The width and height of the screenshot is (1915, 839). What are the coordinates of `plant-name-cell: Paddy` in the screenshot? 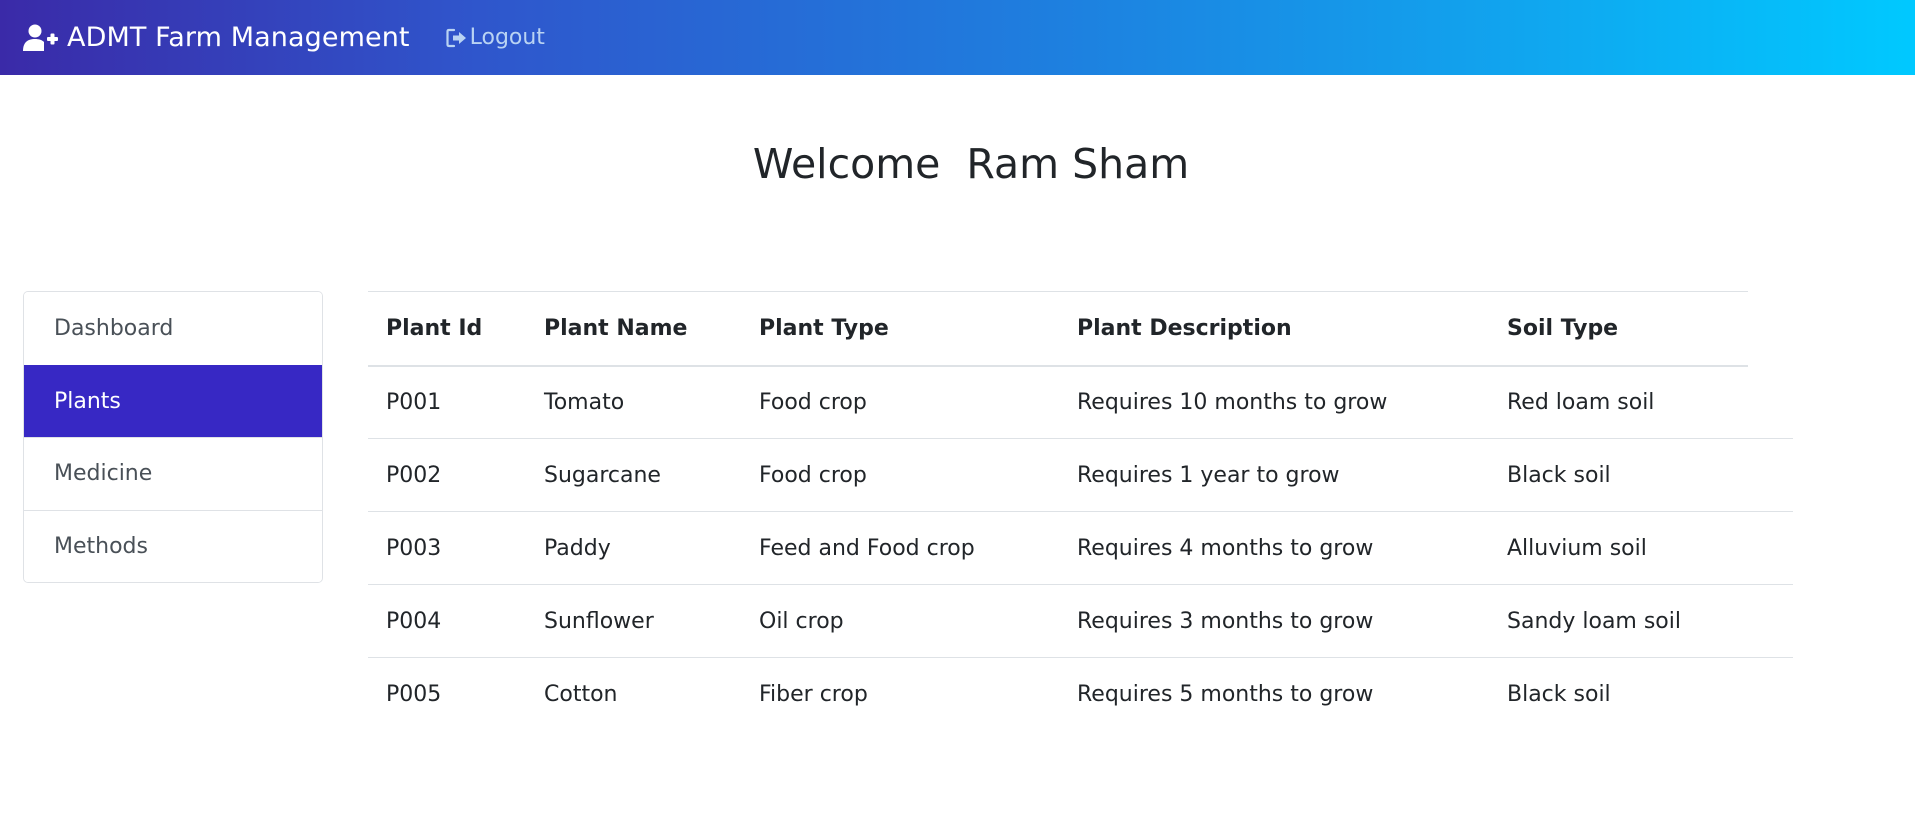 It's located at (633, 548).